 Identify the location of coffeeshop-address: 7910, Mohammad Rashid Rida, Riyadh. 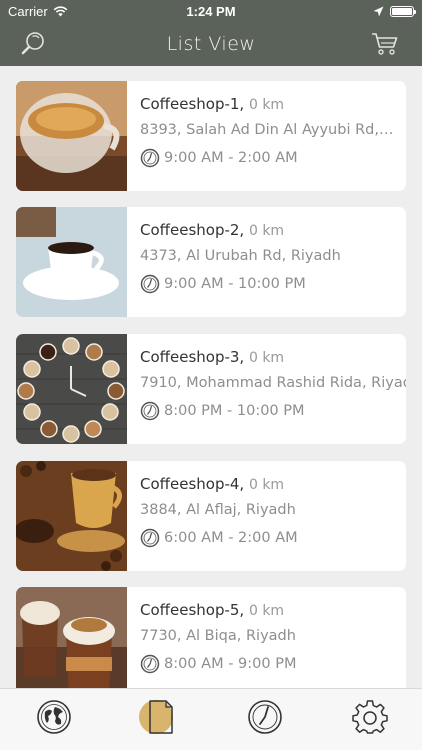
(273, 383).